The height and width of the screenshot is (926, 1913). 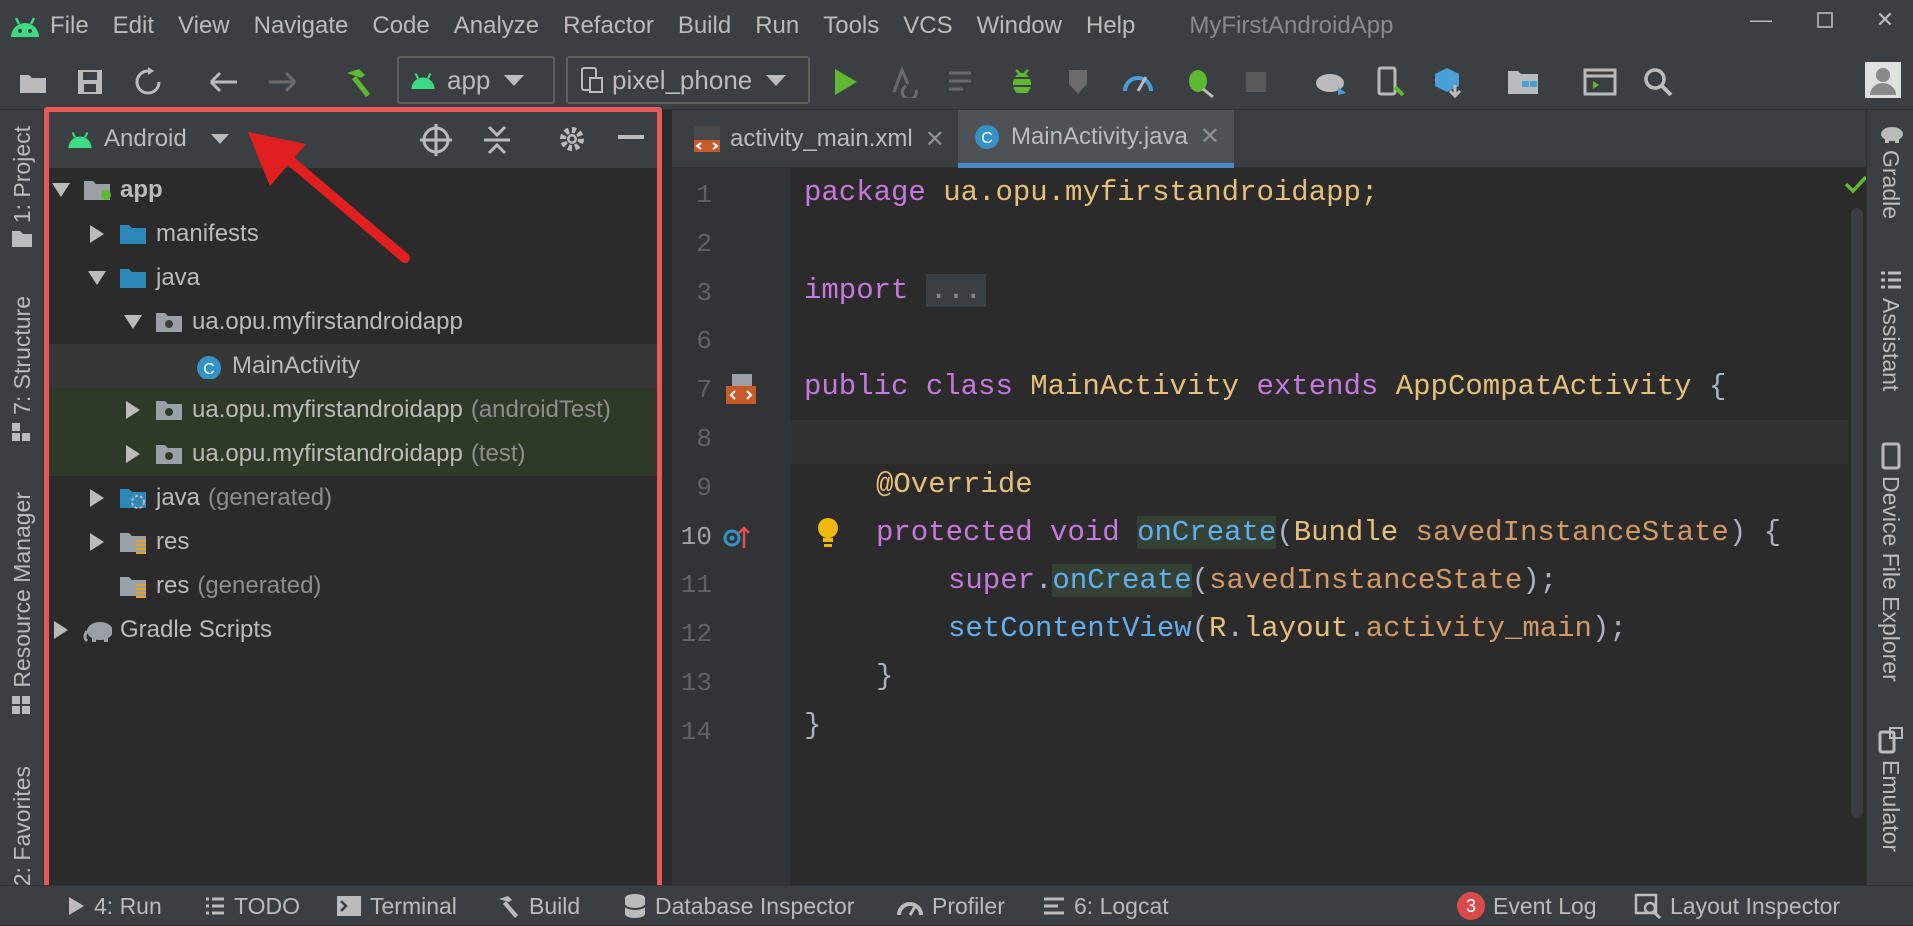 I want to click on override-method-icon, so click(x=737, y=537).